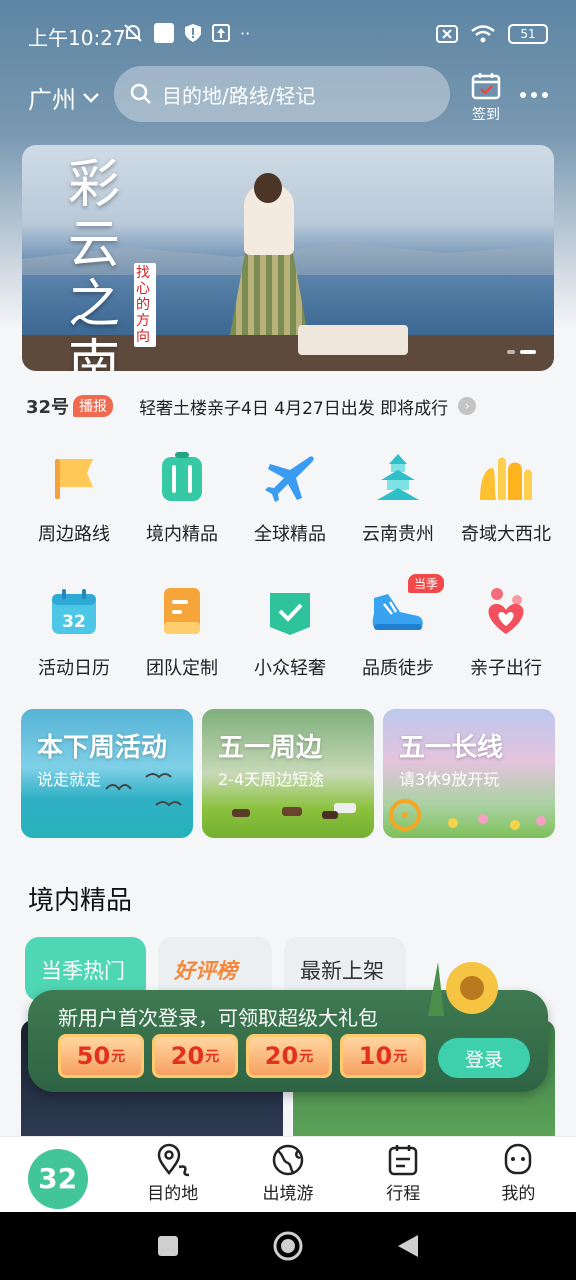  What do you see at coordinates (294, 811) in the screenshot?
I see `horses-illustration` at bounding box center [294, 811].